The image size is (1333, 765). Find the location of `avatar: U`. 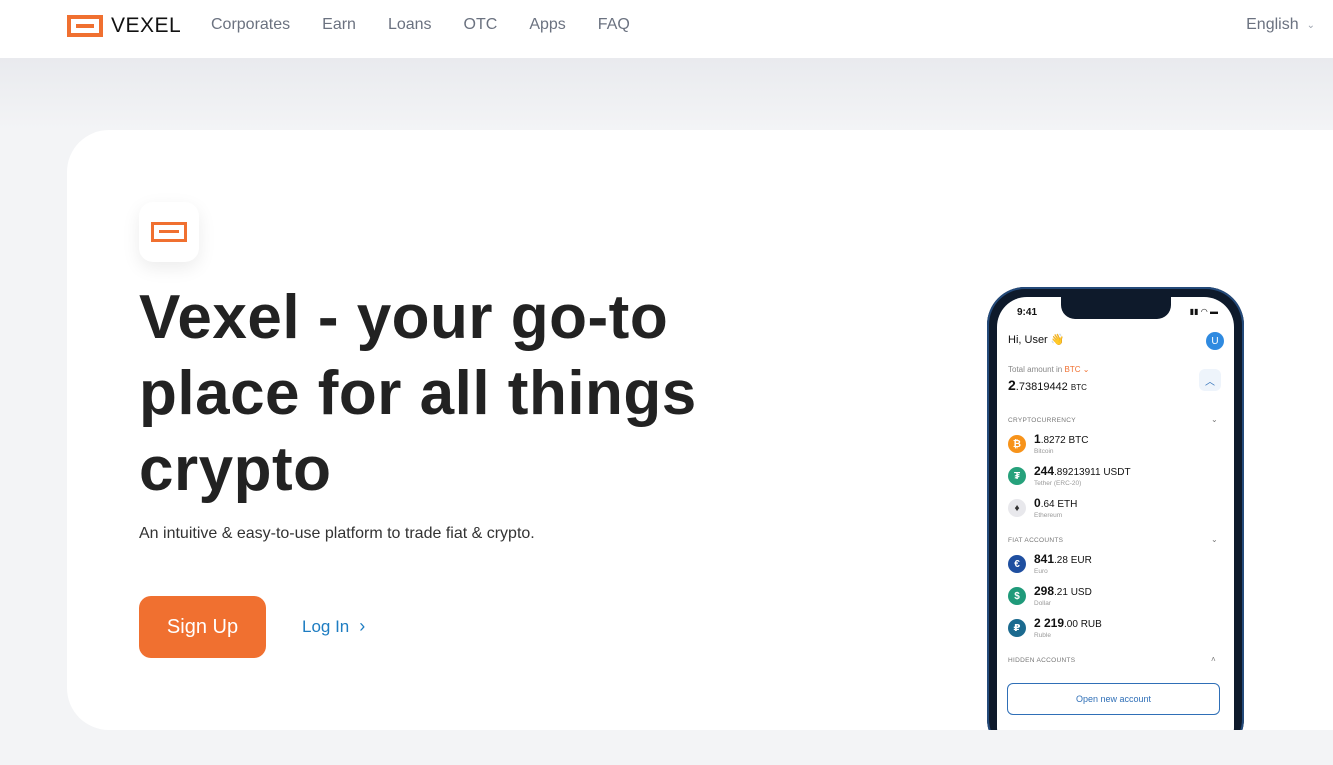

avatar: U is located at coordinates (1215, 341).